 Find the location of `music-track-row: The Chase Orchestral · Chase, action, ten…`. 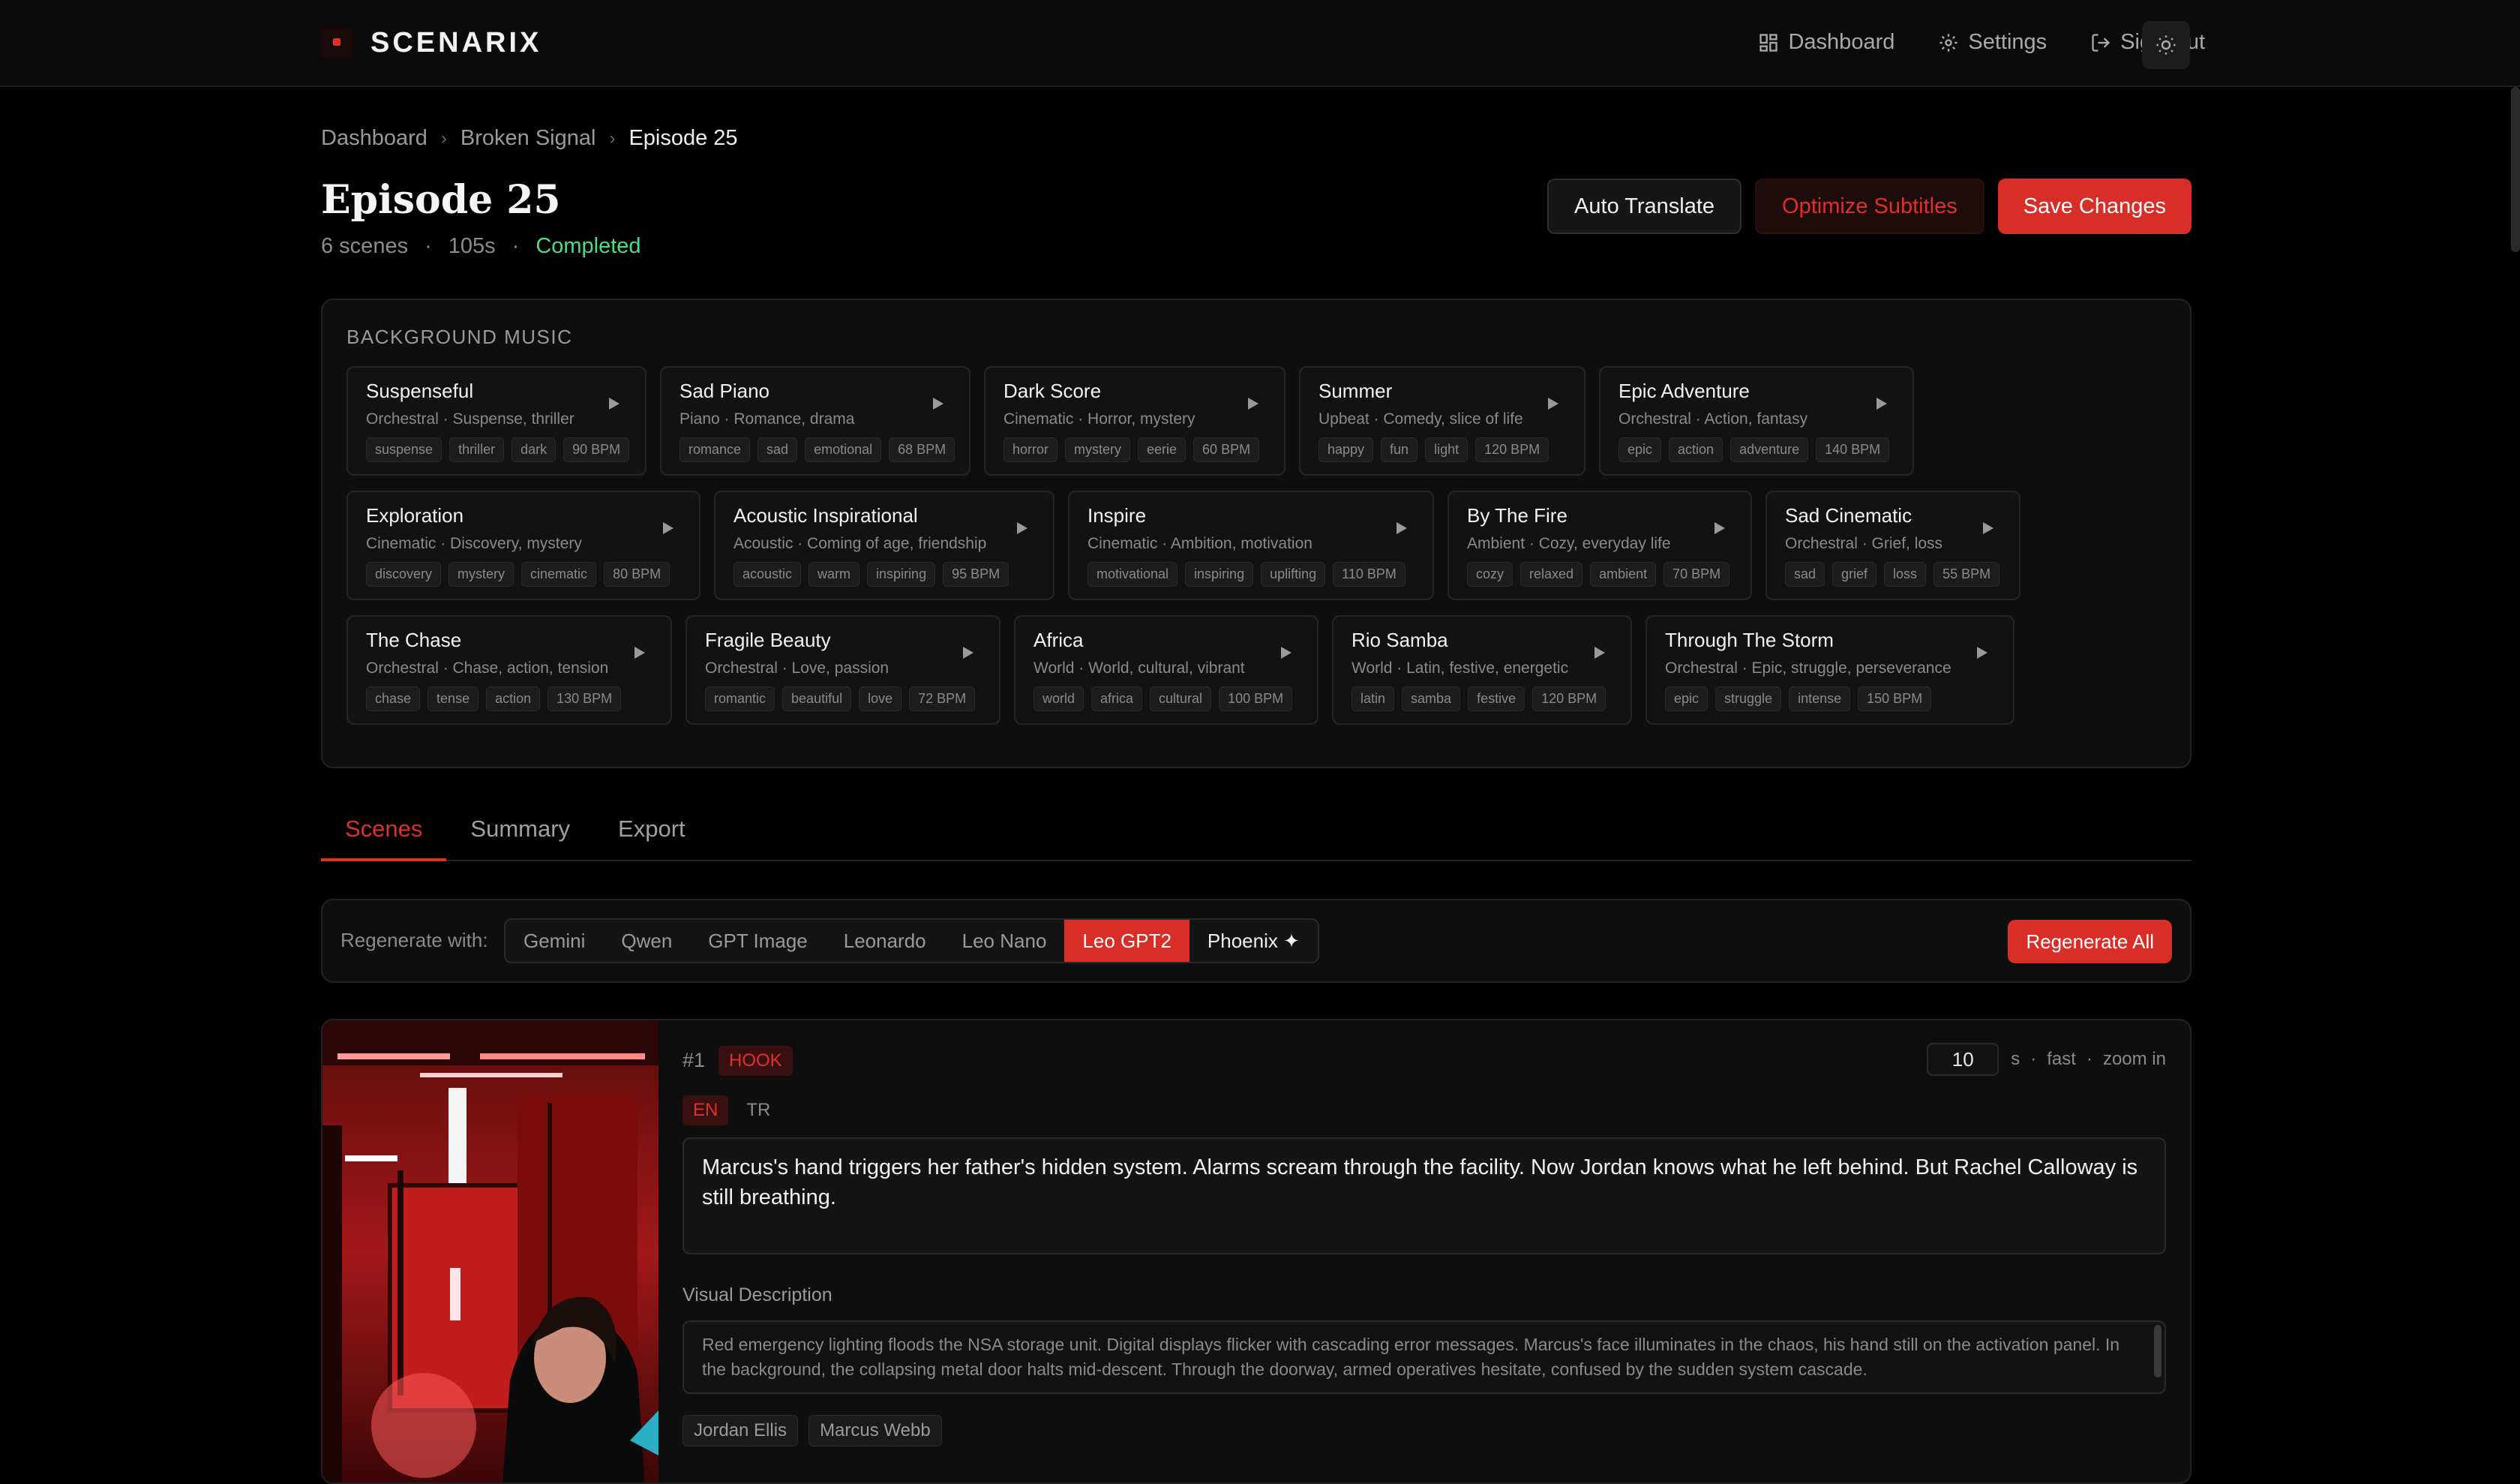

music-track-row: The Chase Orchestral · Chase, action, ten… is located at coordinates (1187, 670).